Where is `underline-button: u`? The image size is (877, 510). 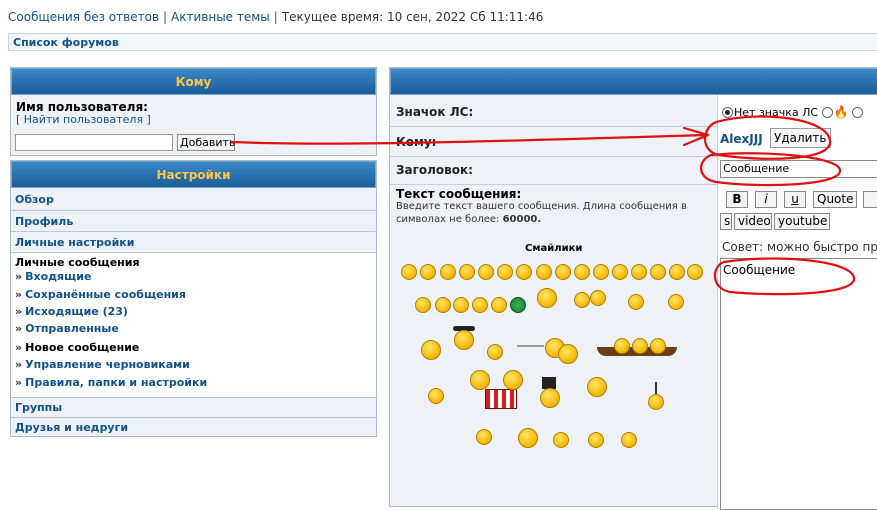
underline-button: u is located at coordinates (795, 199).